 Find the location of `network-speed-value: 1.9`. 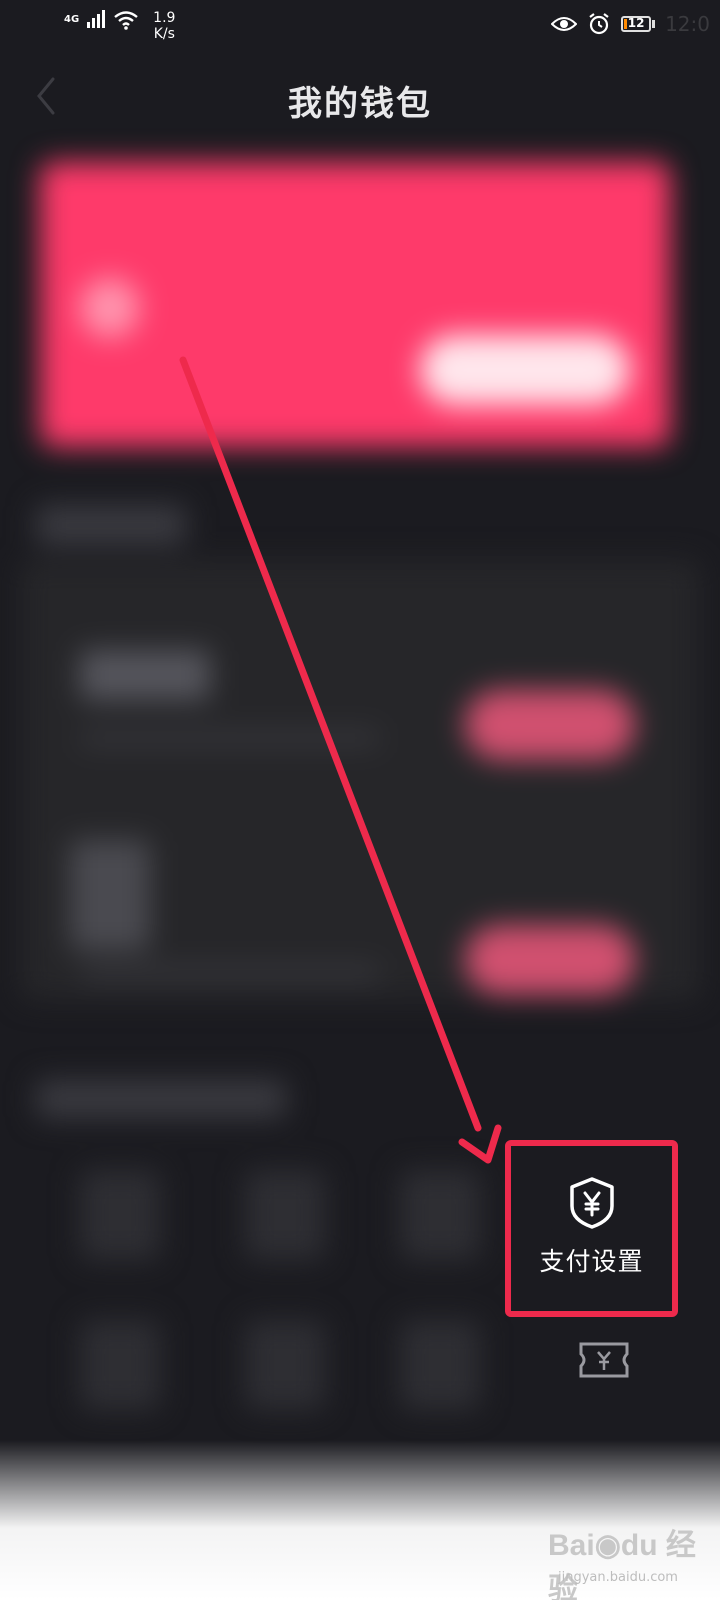

network-speed-value: 1.9 is located at coordinates (164, 18).